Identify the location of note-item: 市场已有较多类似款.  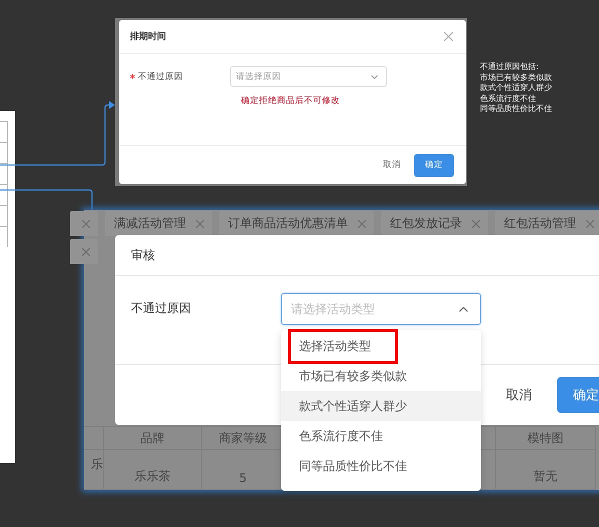
(516, 77).